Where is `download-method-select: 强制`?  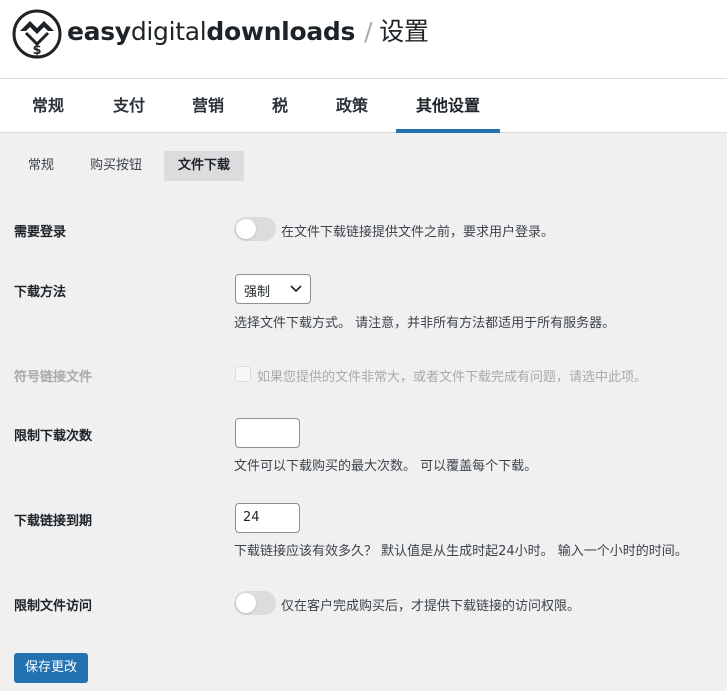
download-method-select: 强制 is located at coordinates (273, 289).